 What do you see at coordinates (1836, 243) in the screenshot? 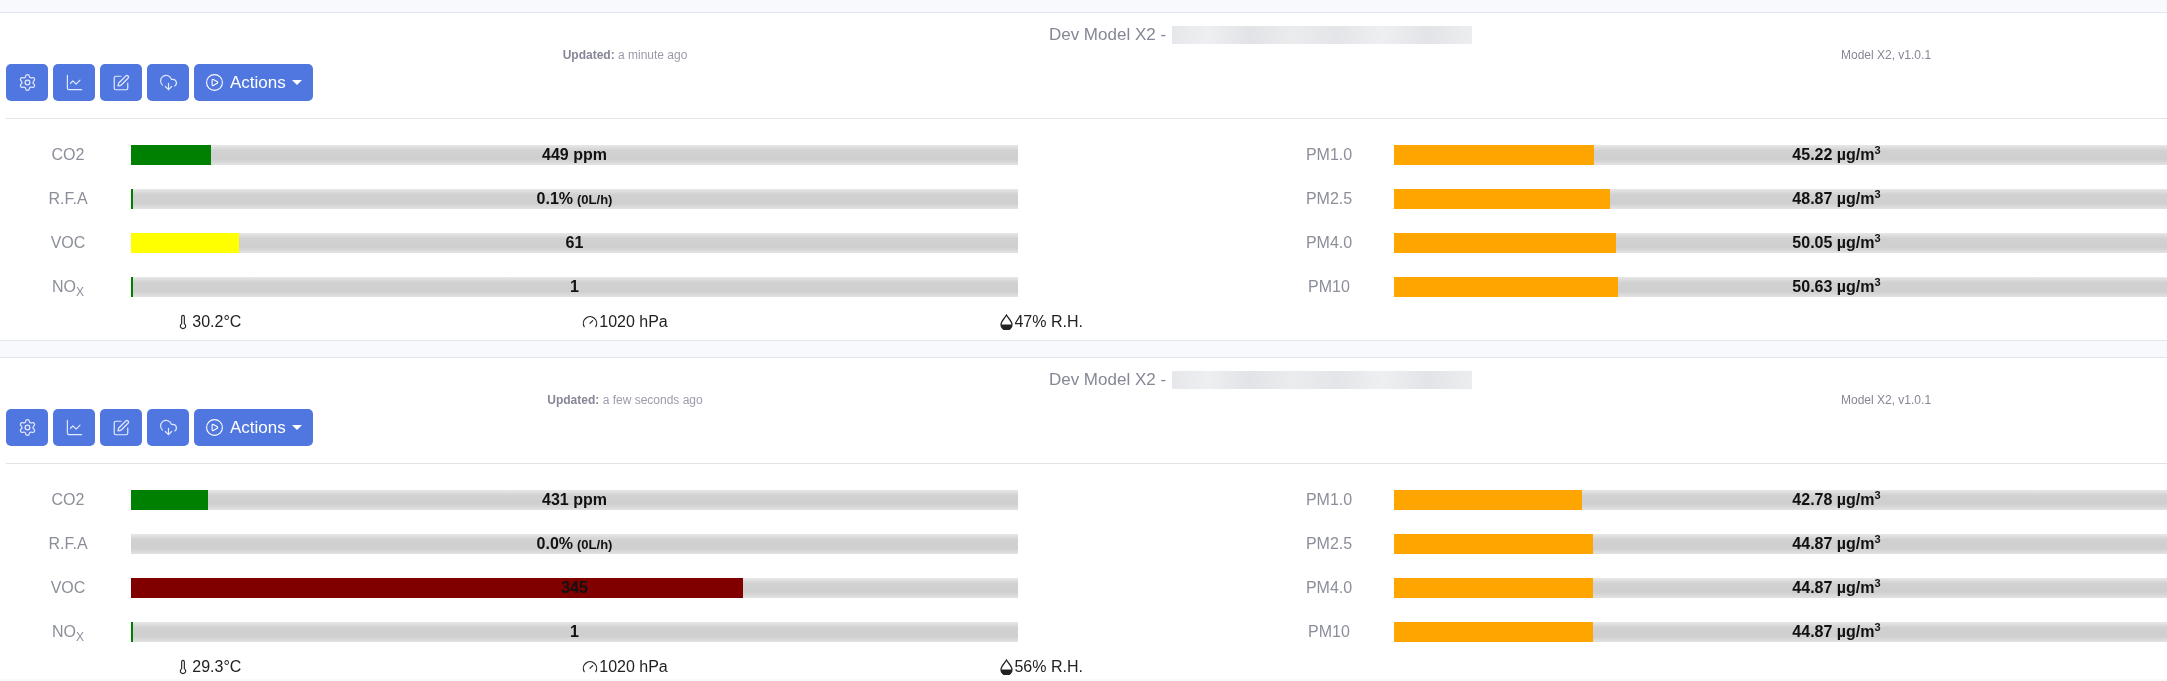
I see `metric-value: 50.05 µg/m$^{3}$` at bounding box center [1836, 243].